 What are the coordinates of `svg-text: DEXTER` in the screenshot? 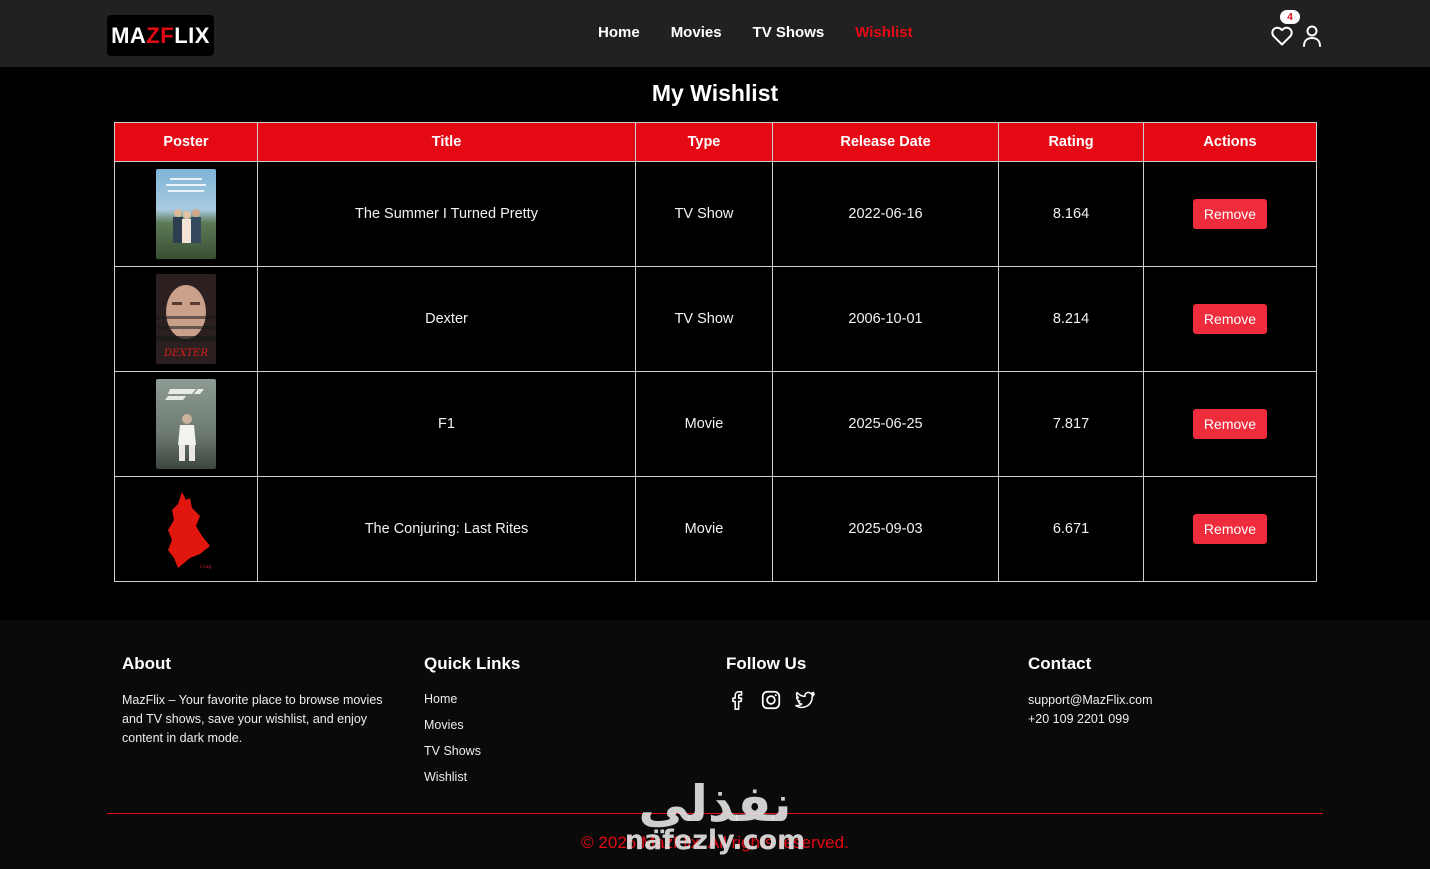 It's located at (185, 353).